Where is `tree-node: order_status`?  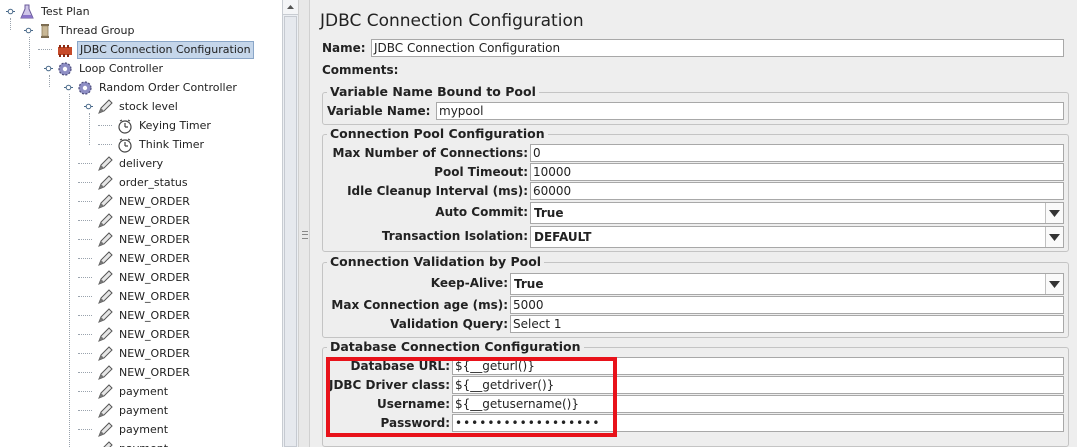
tree-node: order_status is located at coordinates (143, 182).